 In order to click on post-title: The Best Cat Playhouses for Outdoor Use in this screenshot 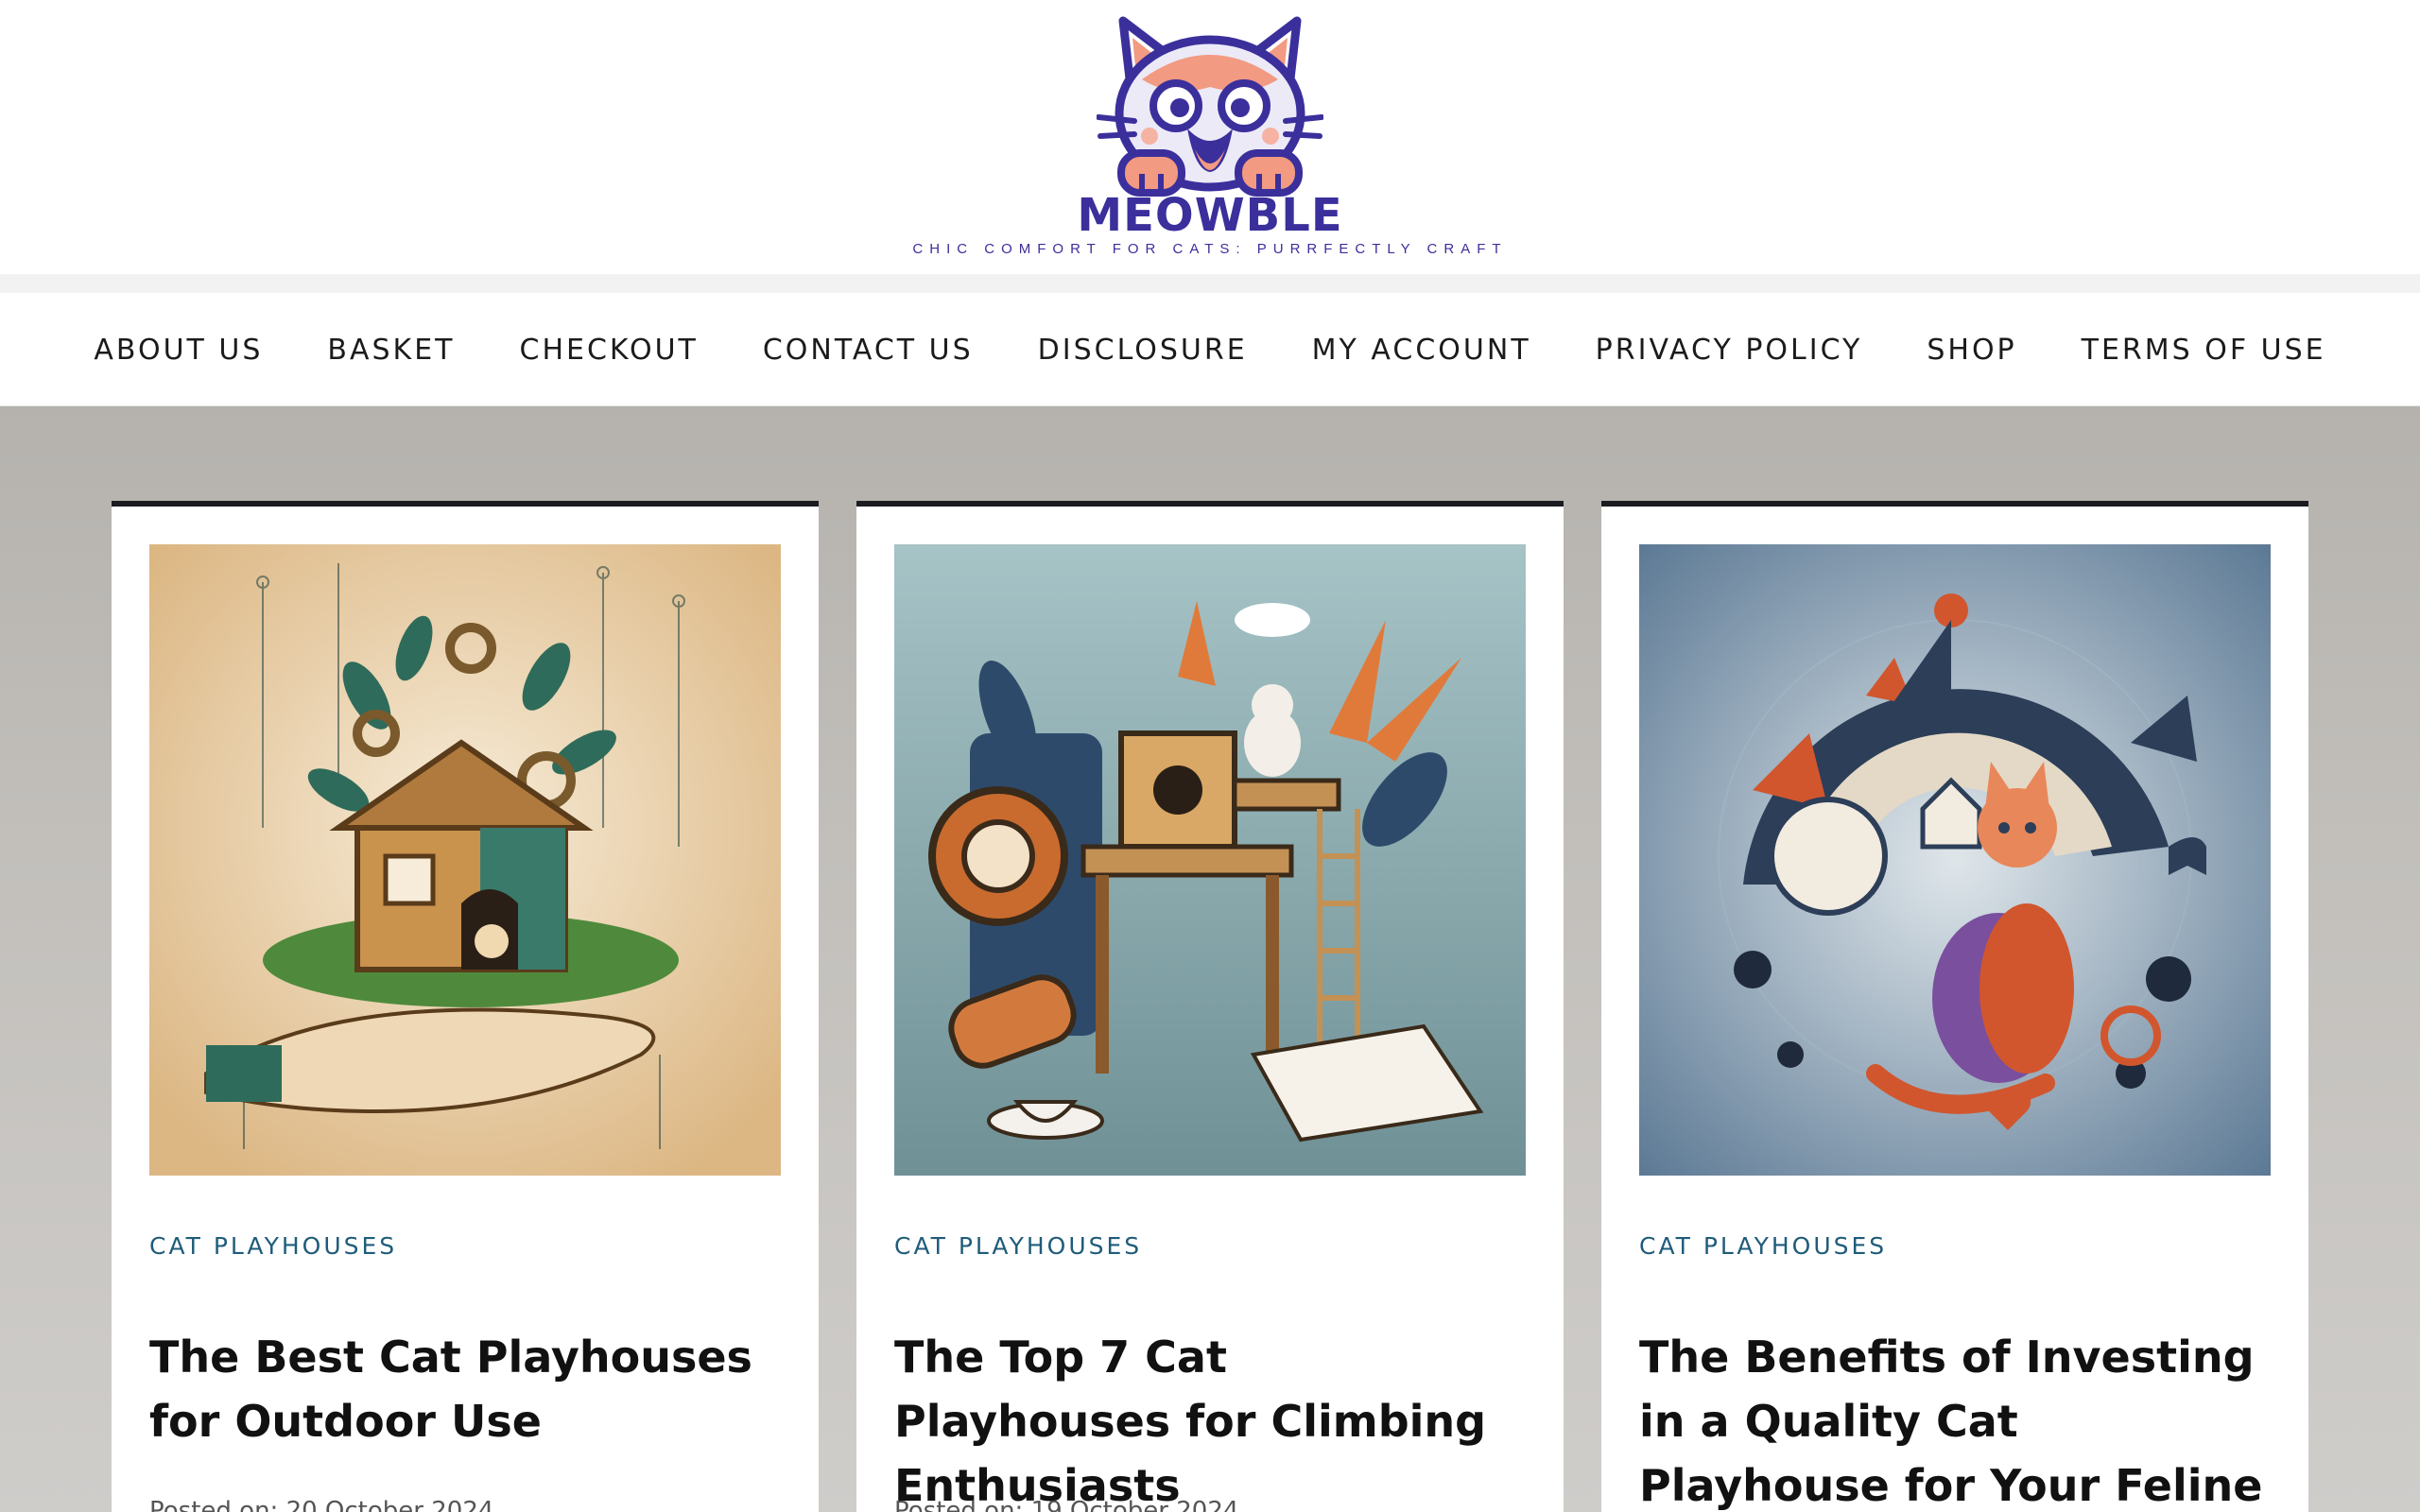, I will do `click(461, 1389)`.